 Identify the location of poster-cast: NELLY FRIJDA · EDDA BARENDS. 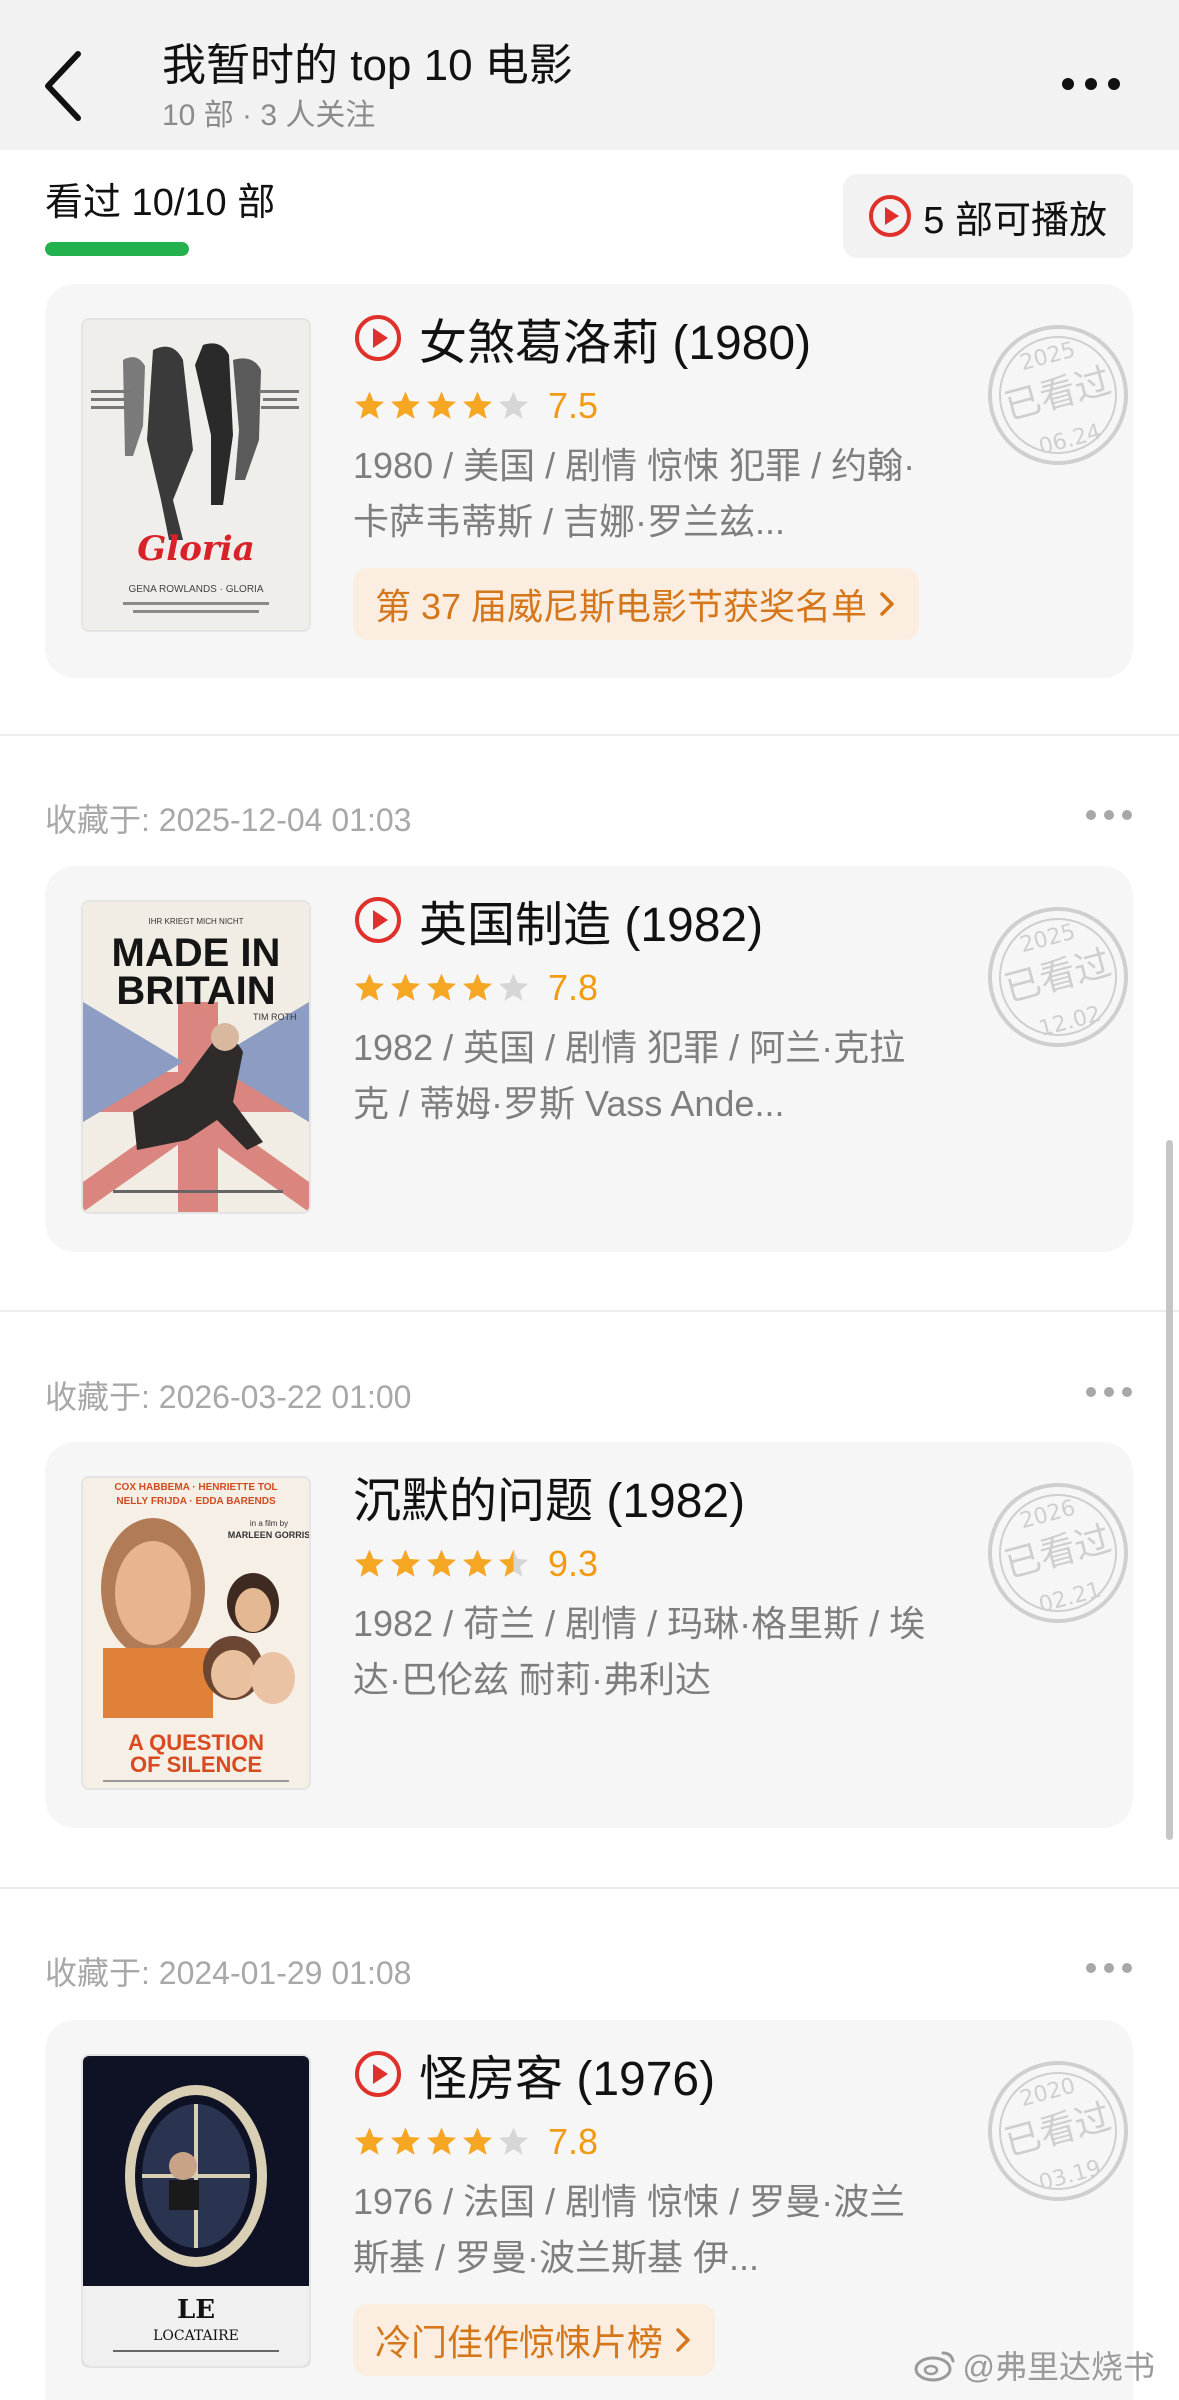
(196, 1501).